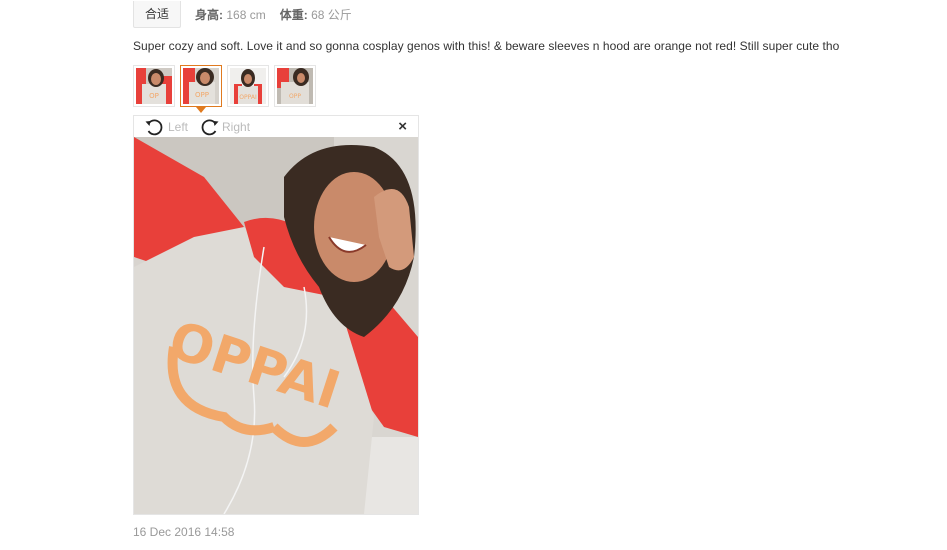  I want to click on close-icon: ×, so click(402, 127).